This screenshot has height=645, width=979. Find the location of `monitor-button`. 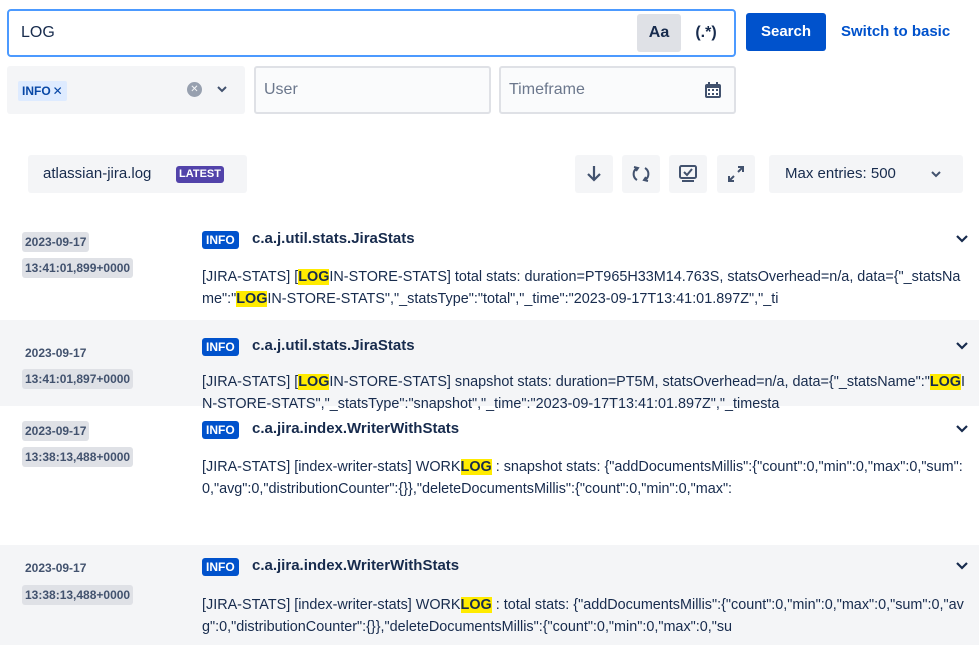

monitor-button is located at coordinates (688, 174).